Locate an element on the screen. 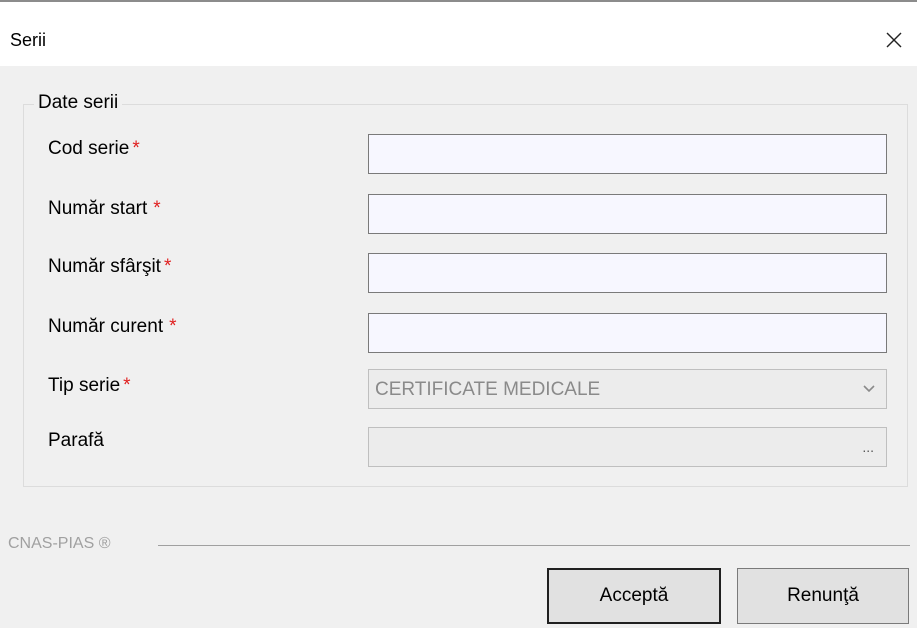 The width and height of the screenshot is (917, 628). numar-start-label-text: Număr start is located at coordinates (98, 208).